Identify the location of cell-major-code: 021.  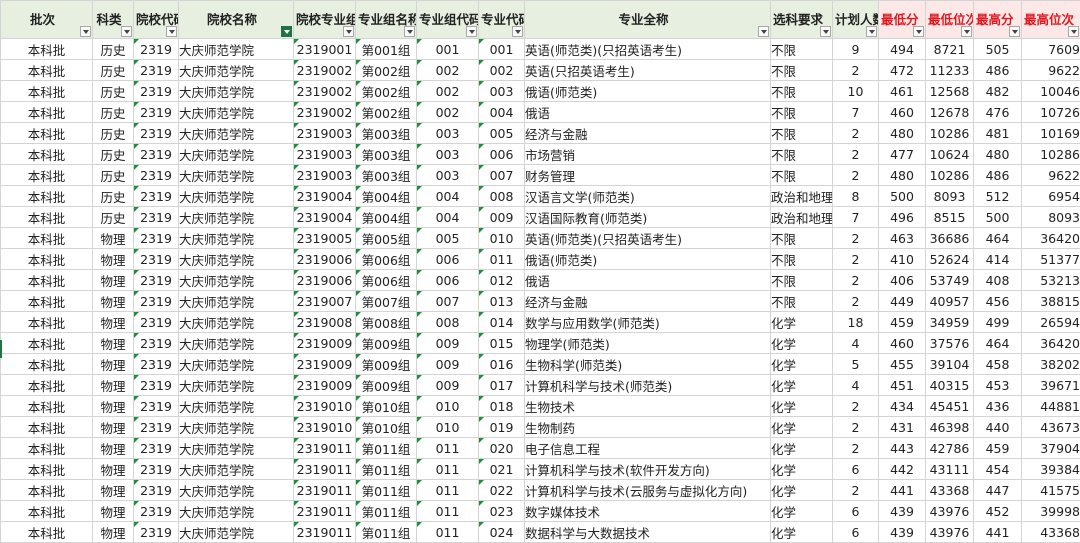
(502, 469).